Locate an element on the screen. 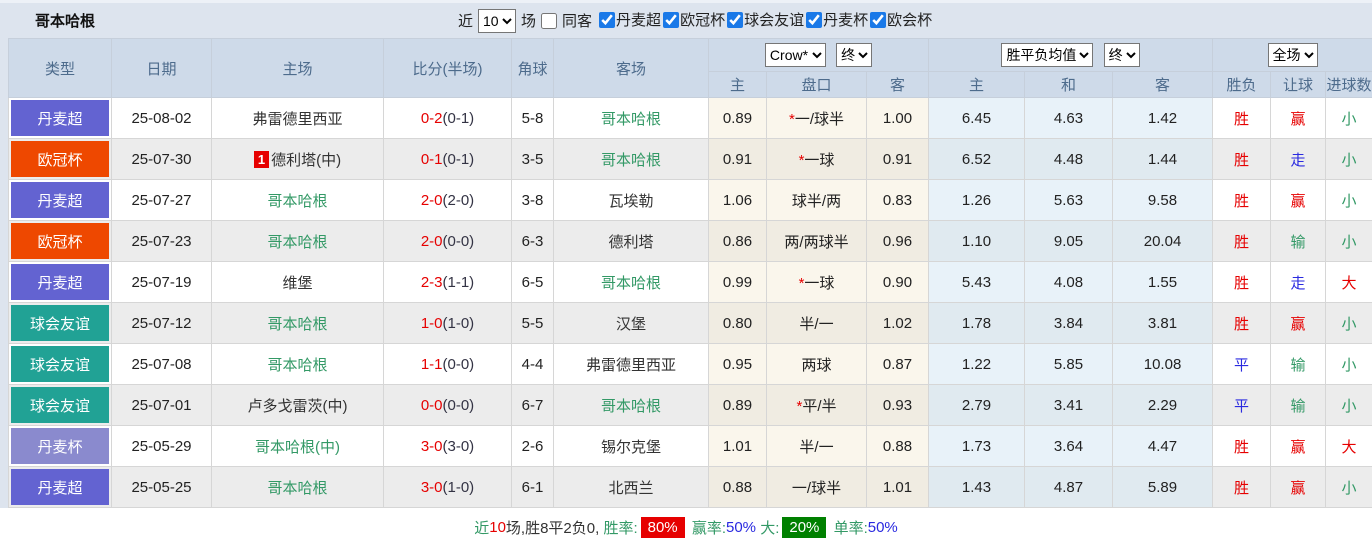 The image size is (1372, 546). league-filter-欧会杯: 欧会杯 is located at coordinates (901, 19).